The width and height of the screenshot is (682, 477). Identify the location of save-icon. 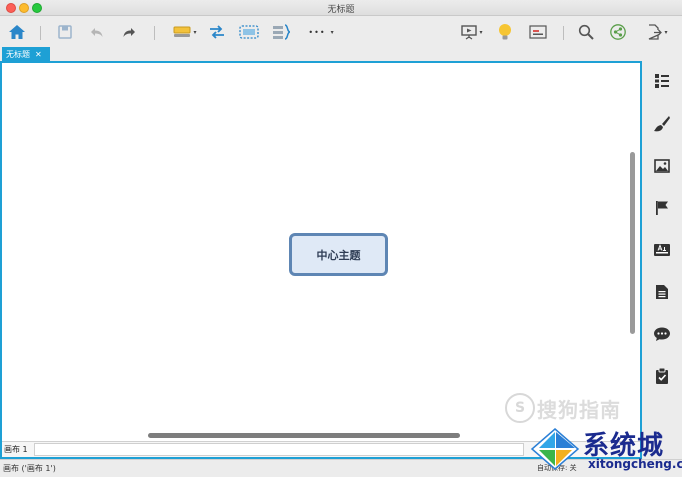
(65, 32).